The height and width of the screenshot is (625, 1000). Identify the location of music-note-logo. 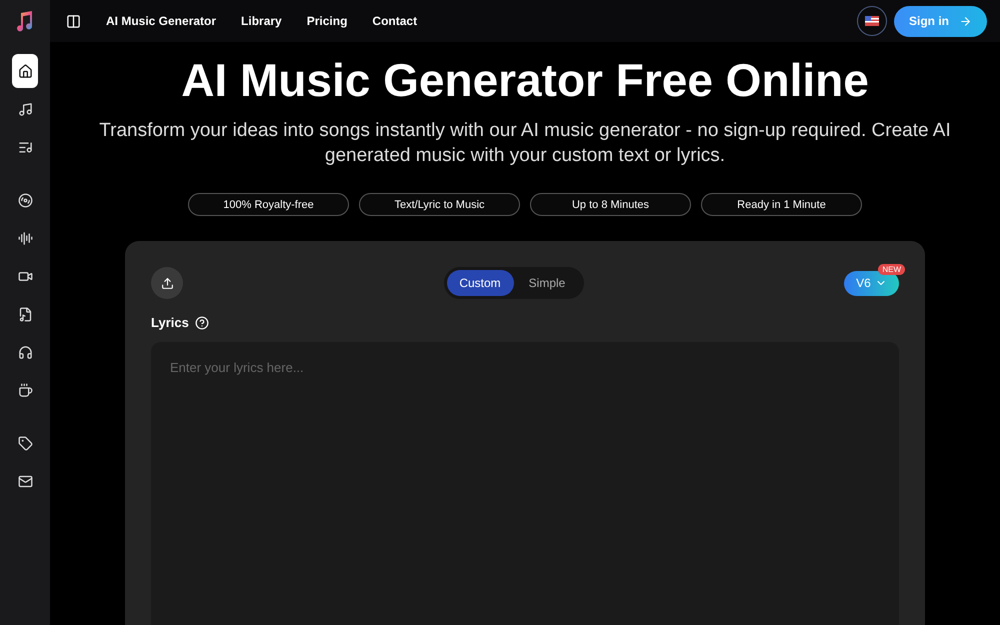
(25, 21).